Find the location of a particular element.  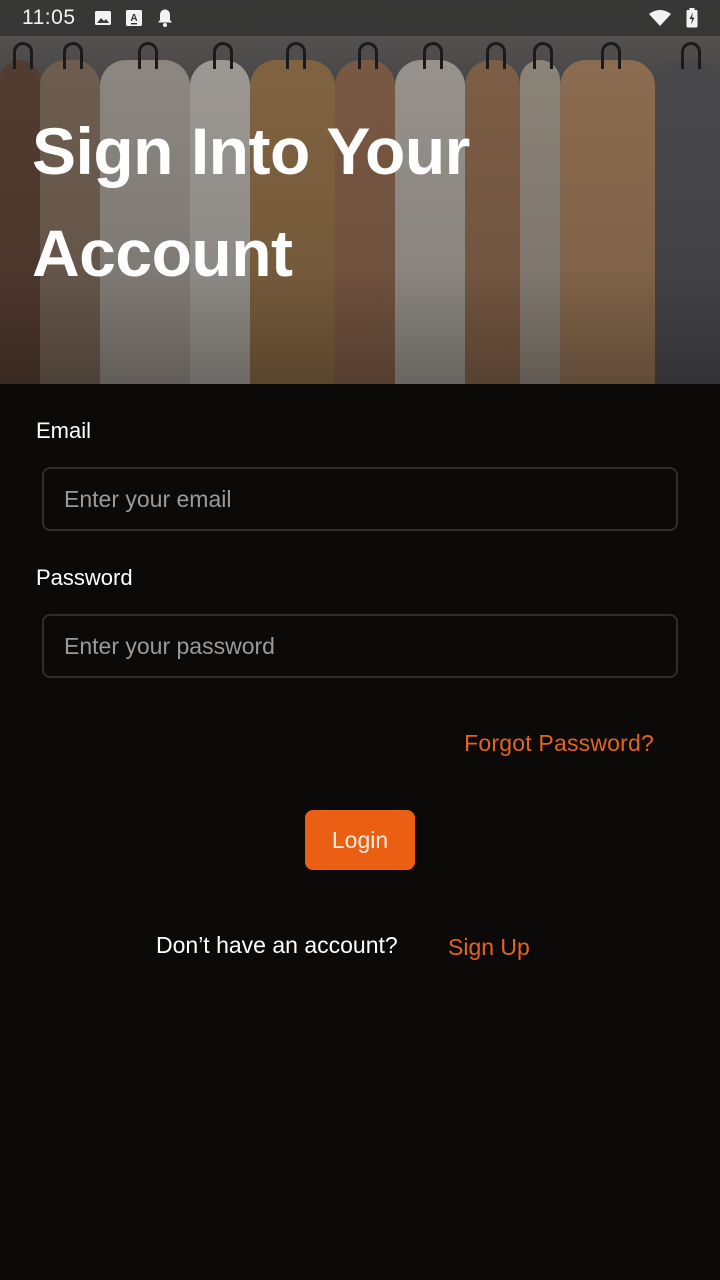

svg-text: A is located at coordinates (133, 18).